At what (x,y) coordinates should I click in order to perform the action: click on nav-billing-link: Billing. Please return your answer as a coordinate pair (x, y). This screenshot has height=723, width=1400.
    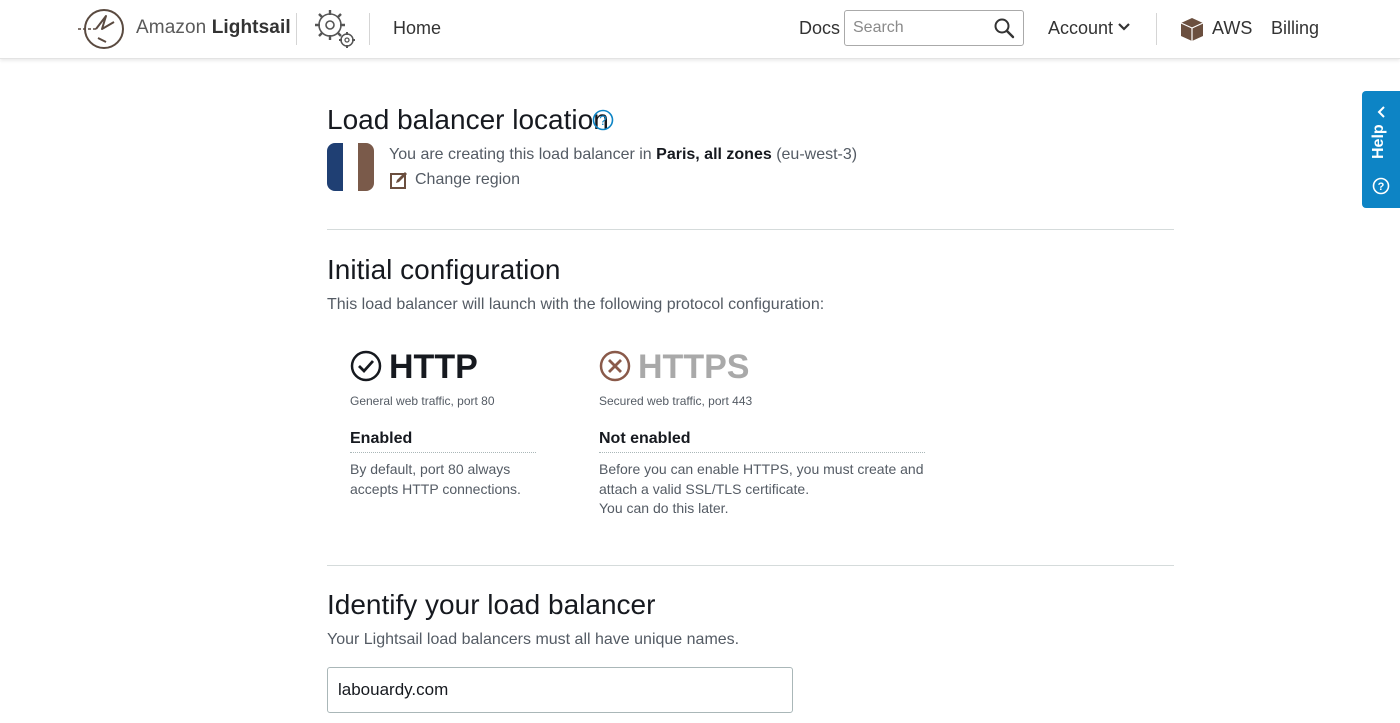
    Looking at the image, I should click on (1295, 28).